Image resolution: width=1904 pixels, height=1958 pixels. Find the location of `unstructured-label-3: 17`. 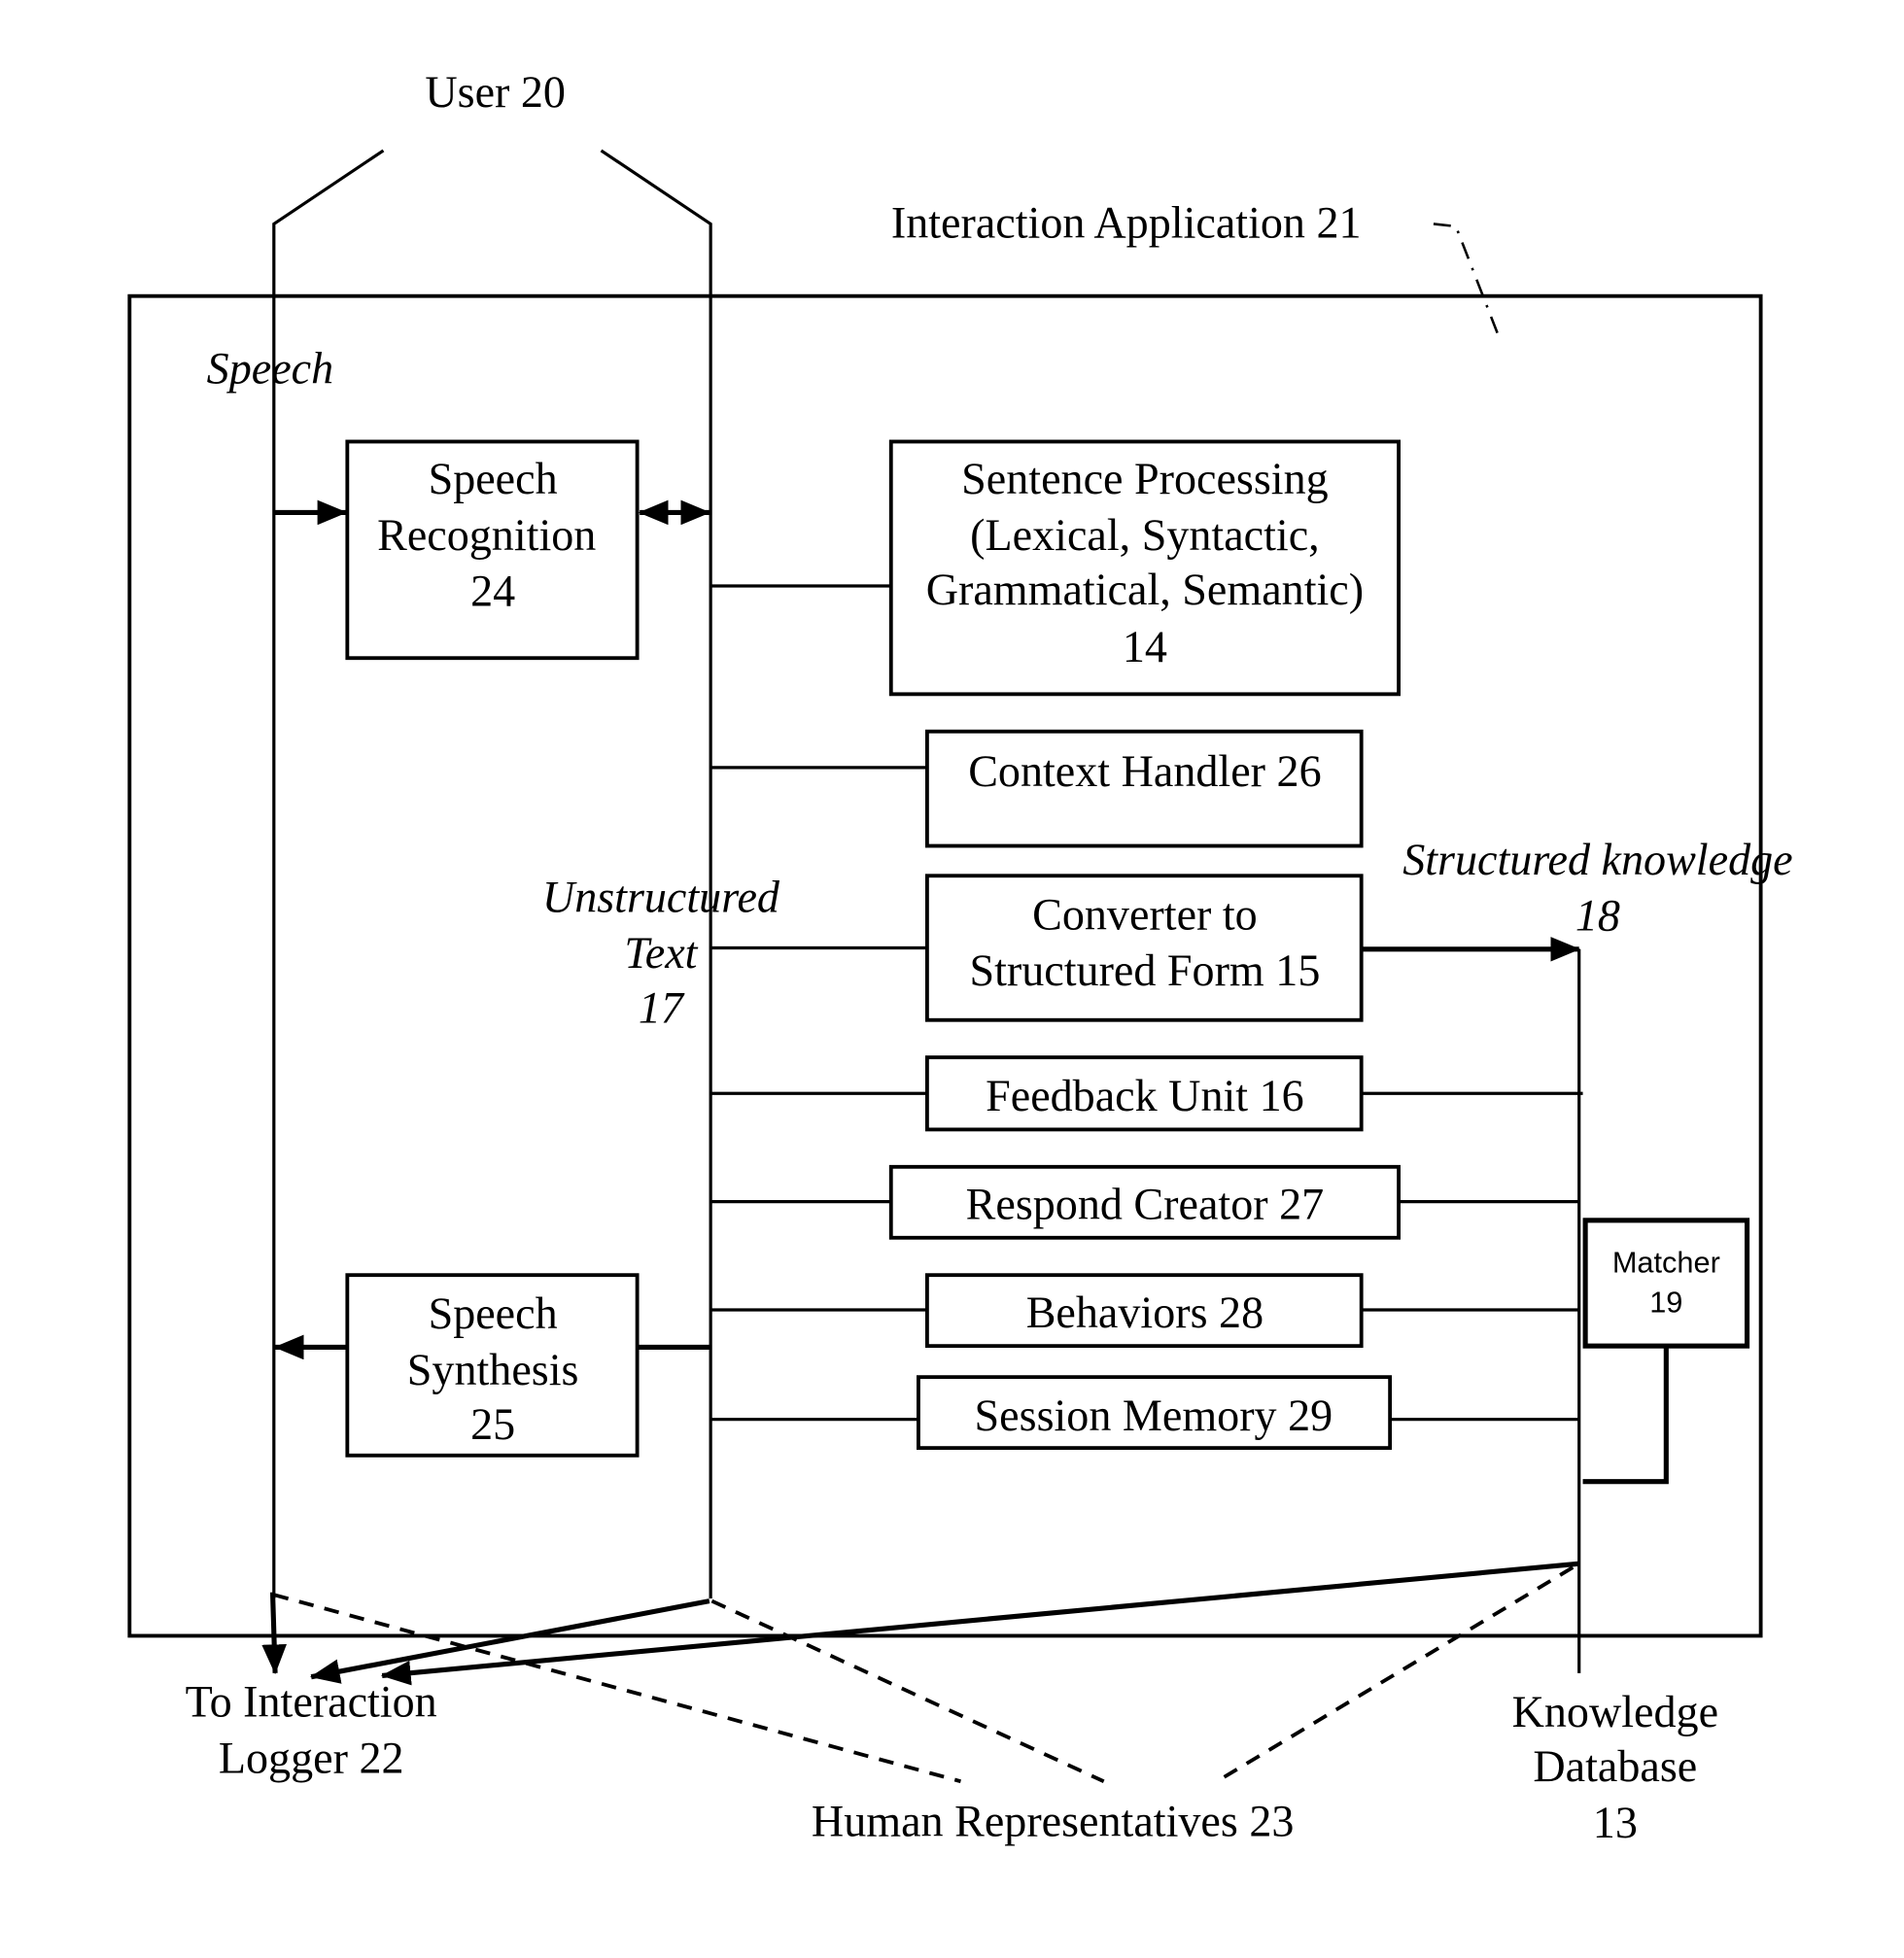

unstructured-label-3: 17 is located at coordinates (662, 1007).